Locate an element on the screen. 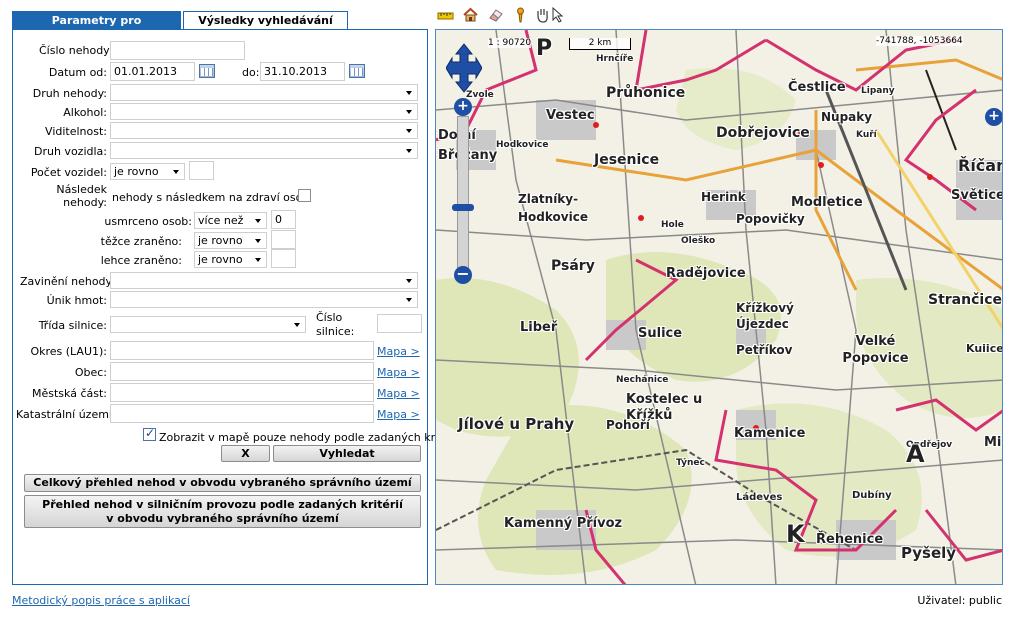  druh-nehody-select is located at coordinates (264, 92).